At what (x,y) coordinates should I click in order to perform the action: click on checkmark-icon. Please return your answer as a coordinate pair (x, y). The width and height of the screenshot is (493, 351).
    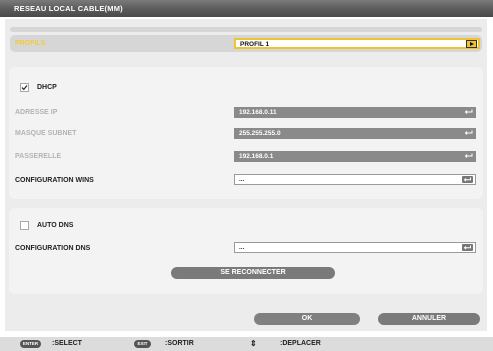
    Looking at the image, I should click on (24, 88).